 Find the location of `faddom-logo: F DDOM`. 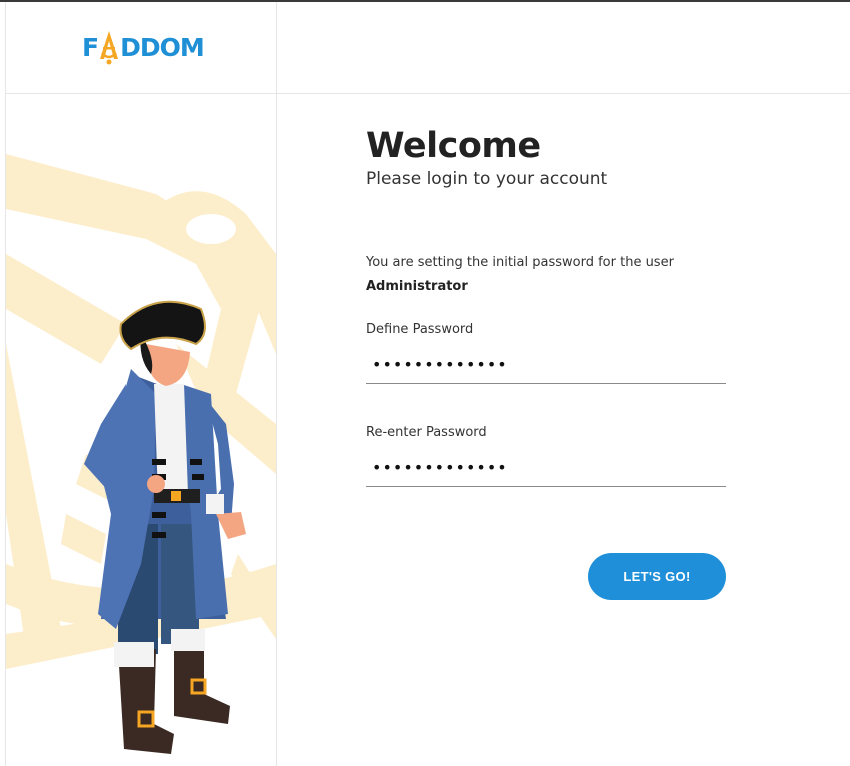

faddom-logo: F DDOM is located at coordinates (143, 47).